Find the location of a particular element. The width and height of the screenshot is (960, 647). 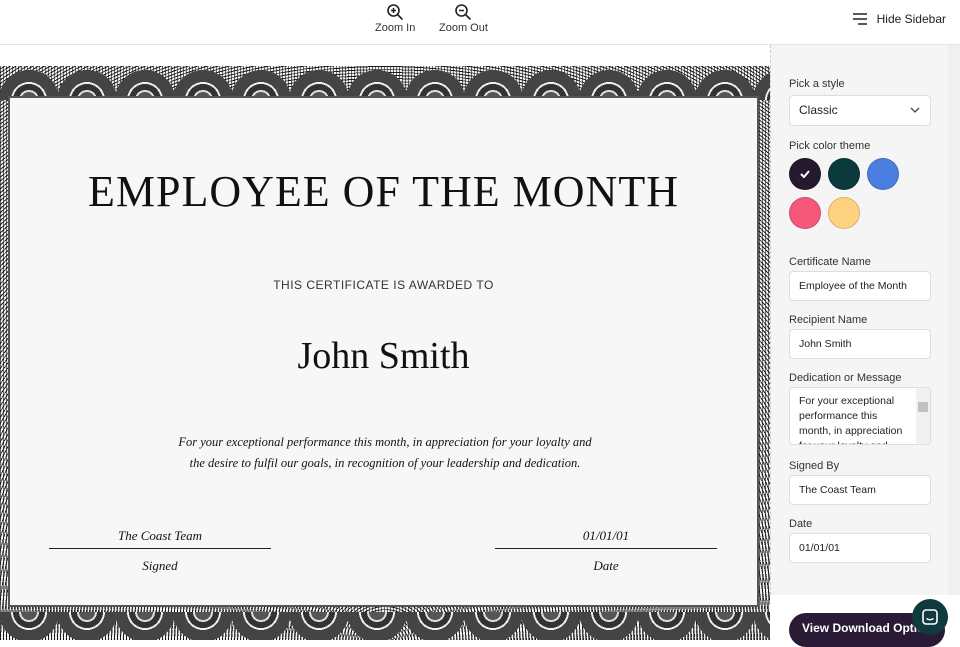

check-icon is located at coordinates (805, 174).